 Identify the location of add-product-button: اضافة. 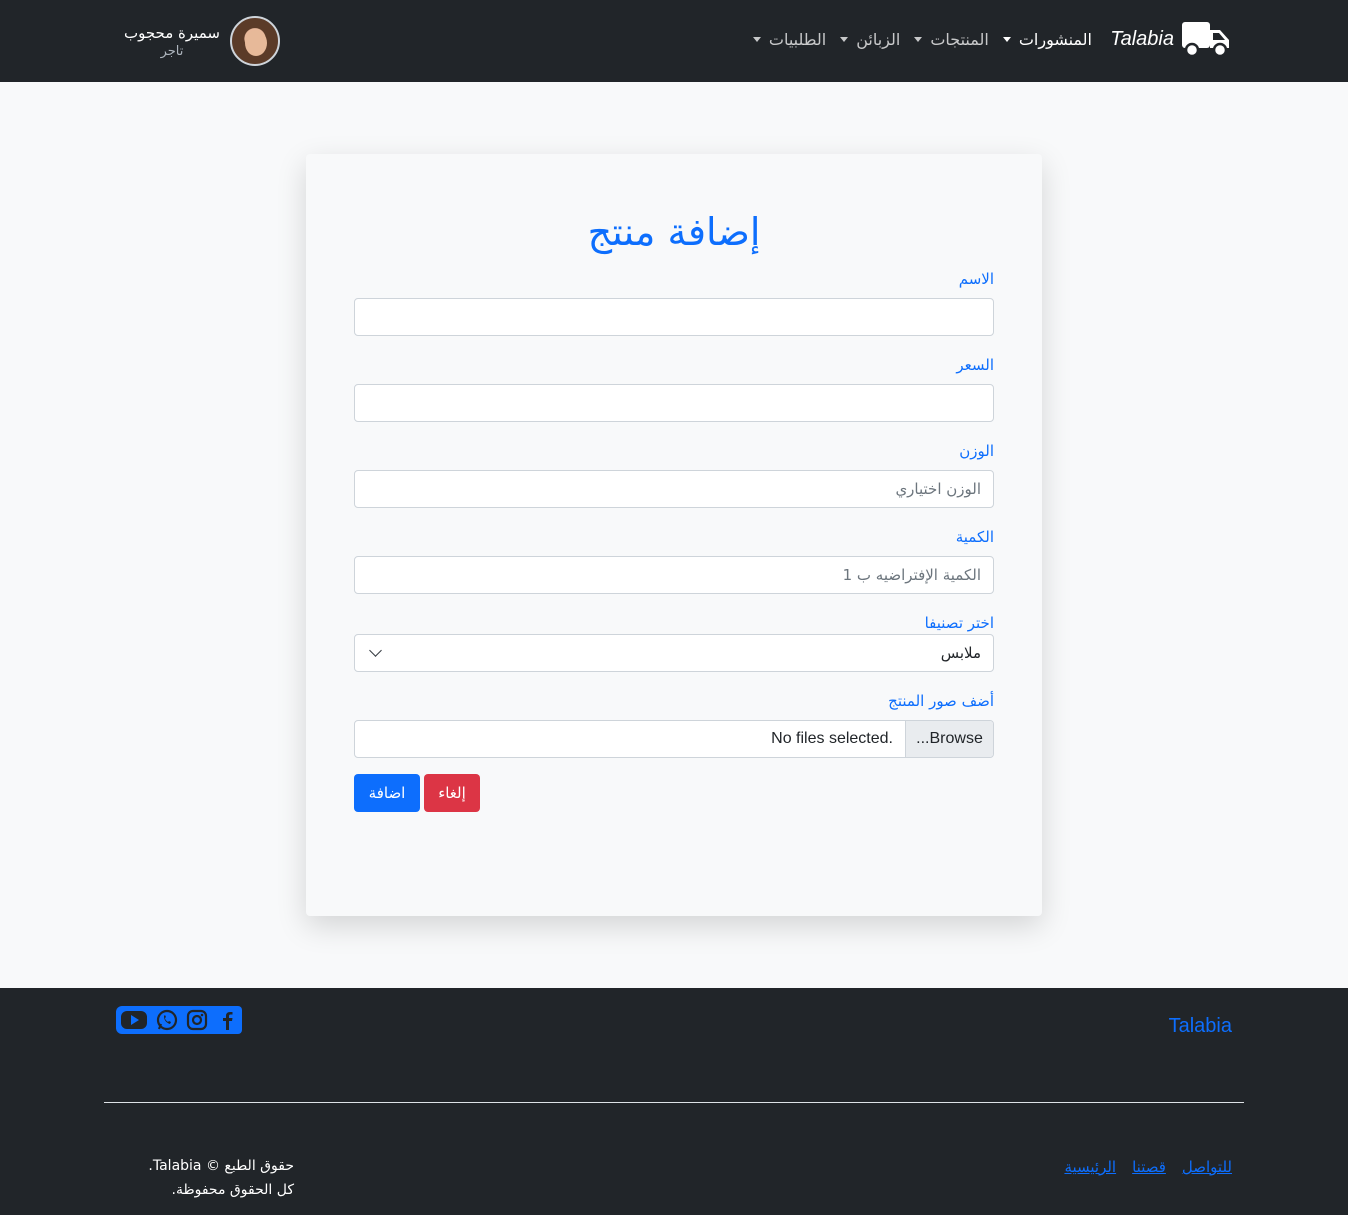
(387, 793).